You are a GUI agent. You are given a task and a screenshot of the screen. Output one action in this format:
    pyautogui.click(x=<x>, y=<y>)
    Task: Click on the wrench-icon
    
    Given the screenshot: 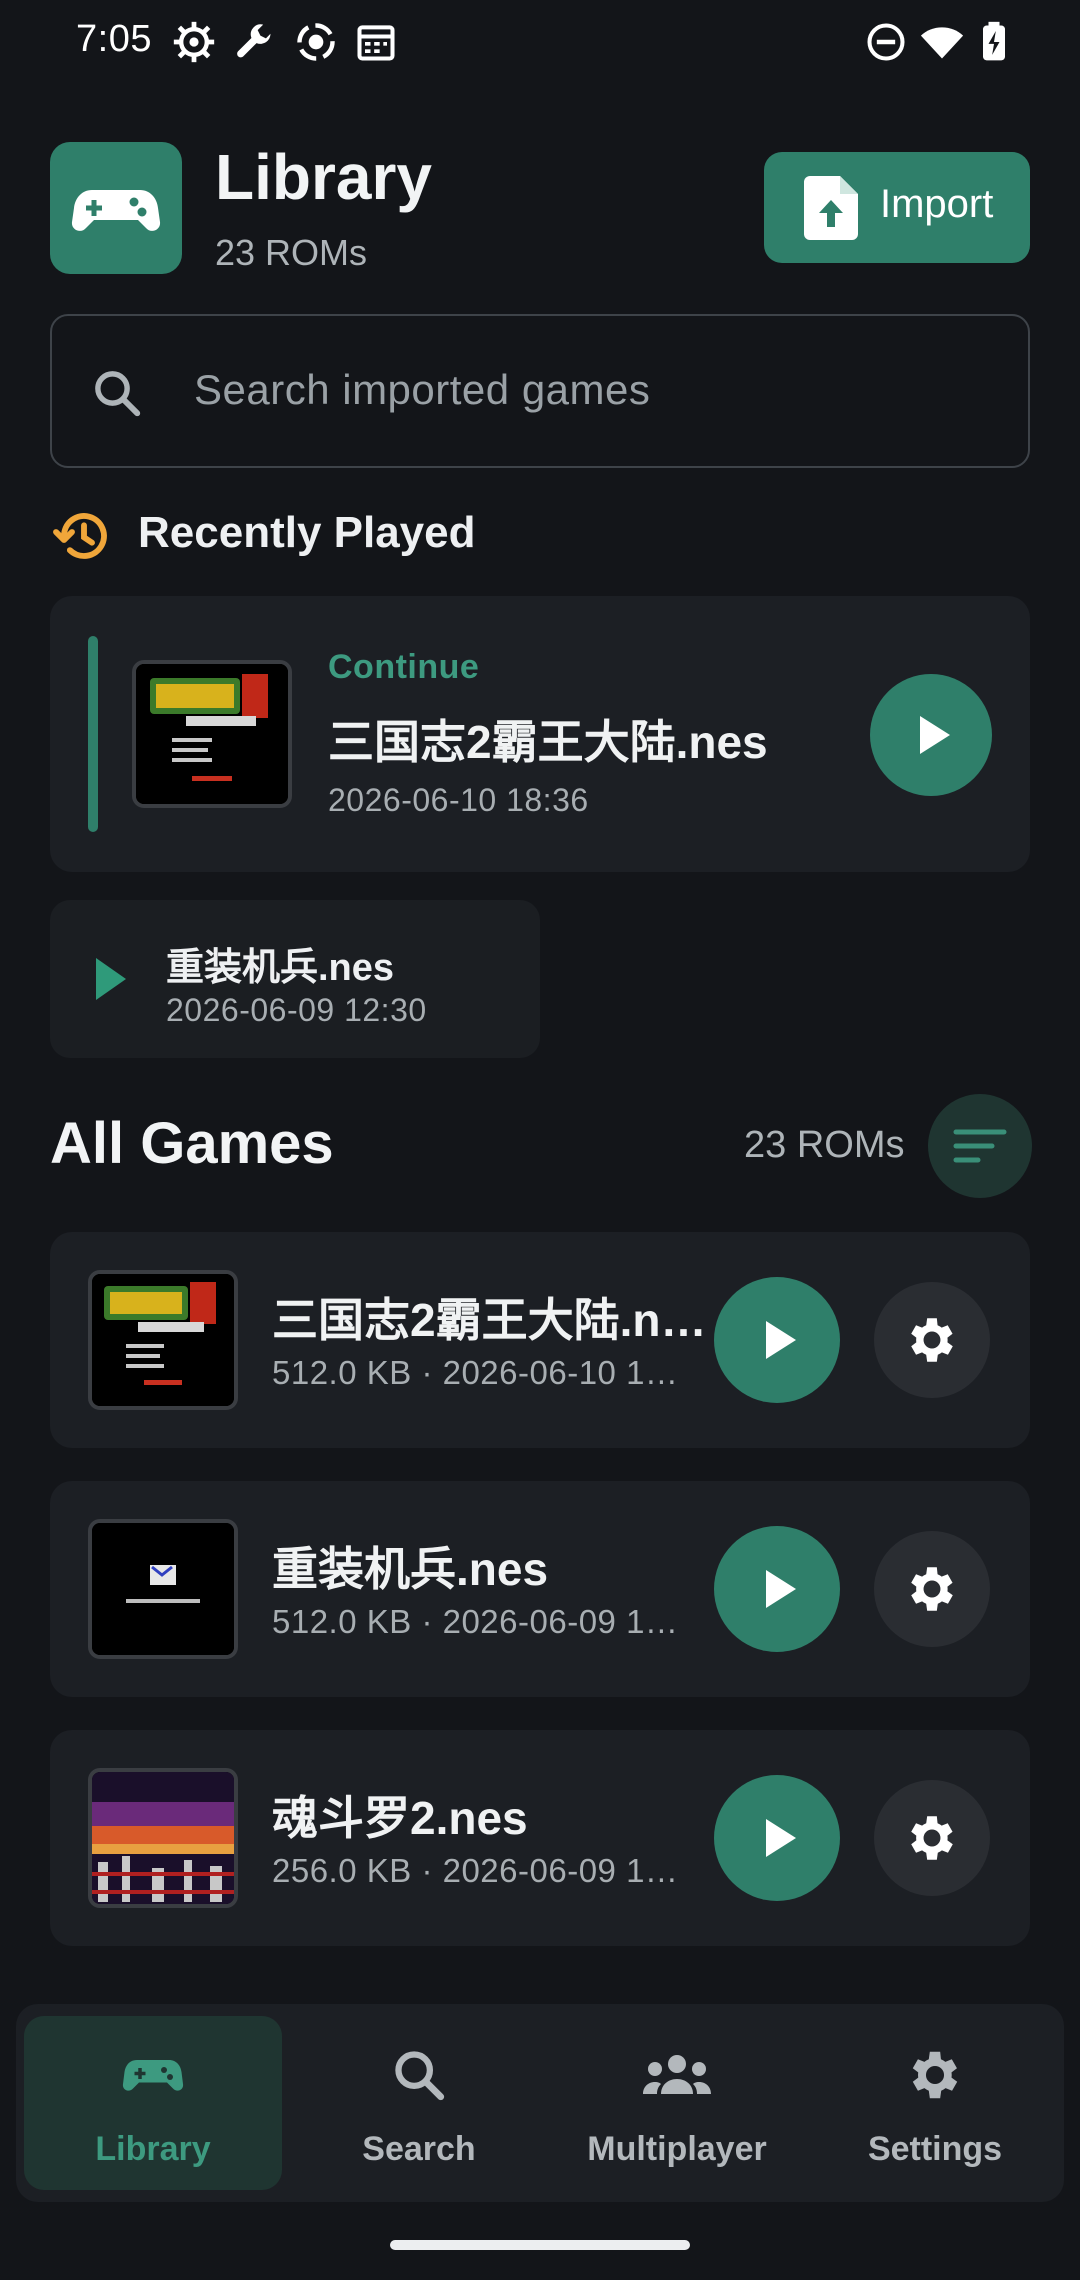 What is the action you would take?
    pyautogui.click(x=254, y=41)
    